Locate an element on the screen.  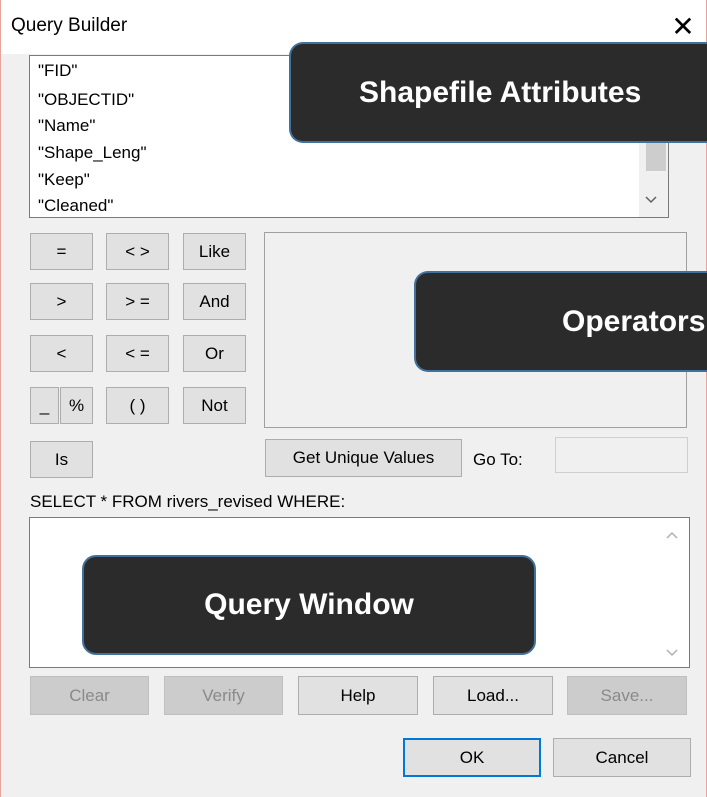
goto-label: Go To: is located at coordinates (498, 459).